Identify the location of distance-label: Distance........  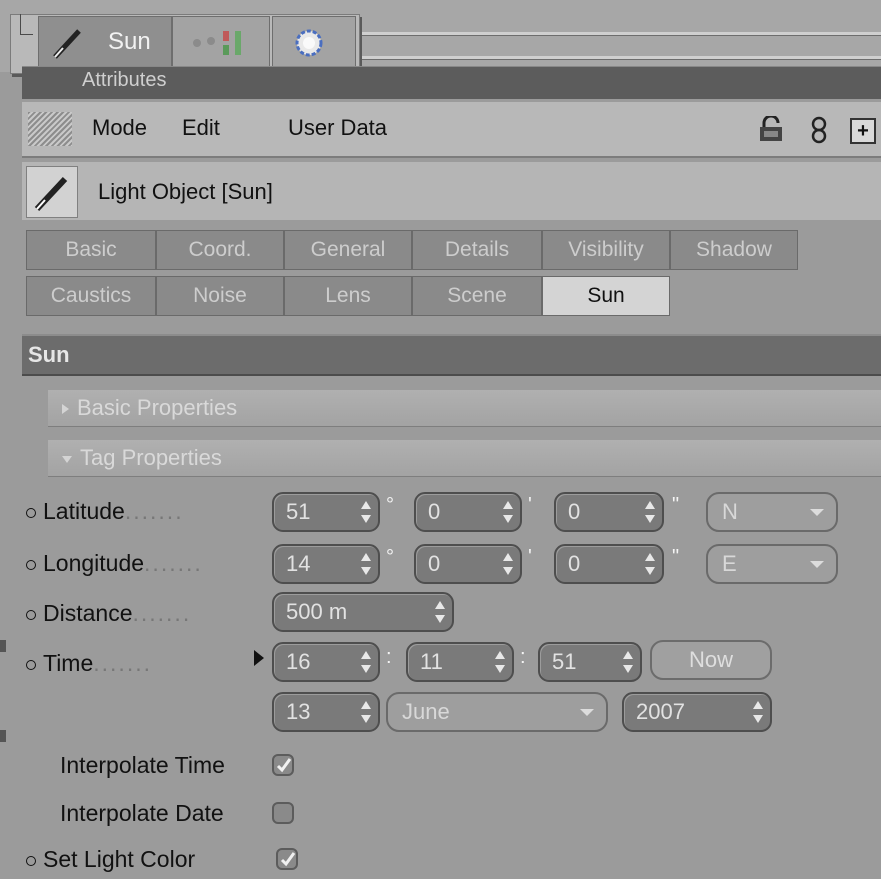
(108, 613).